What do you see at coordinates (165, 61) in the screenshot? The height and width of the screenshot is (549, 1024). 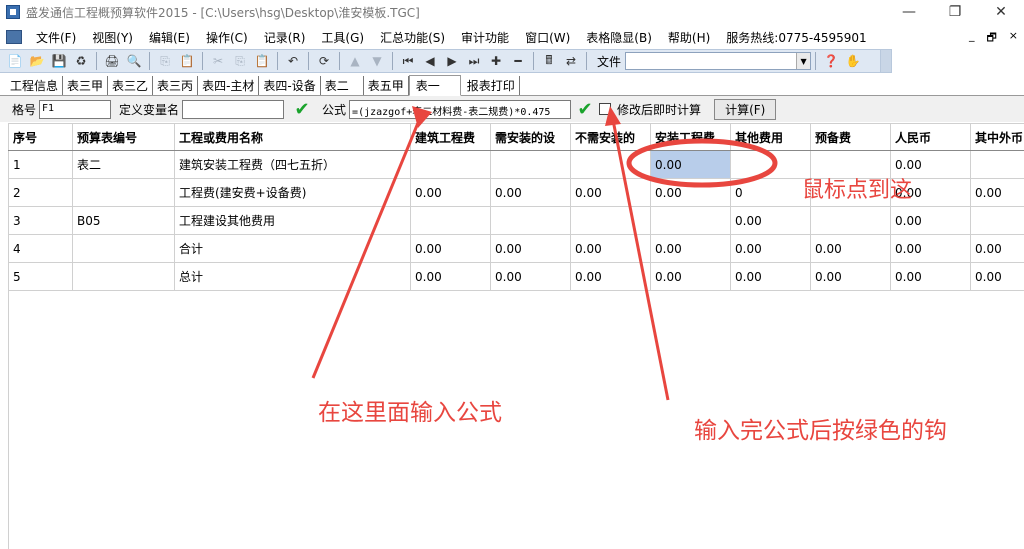 I see `copy-icon: ⎘` at bounding box center [165, 61].